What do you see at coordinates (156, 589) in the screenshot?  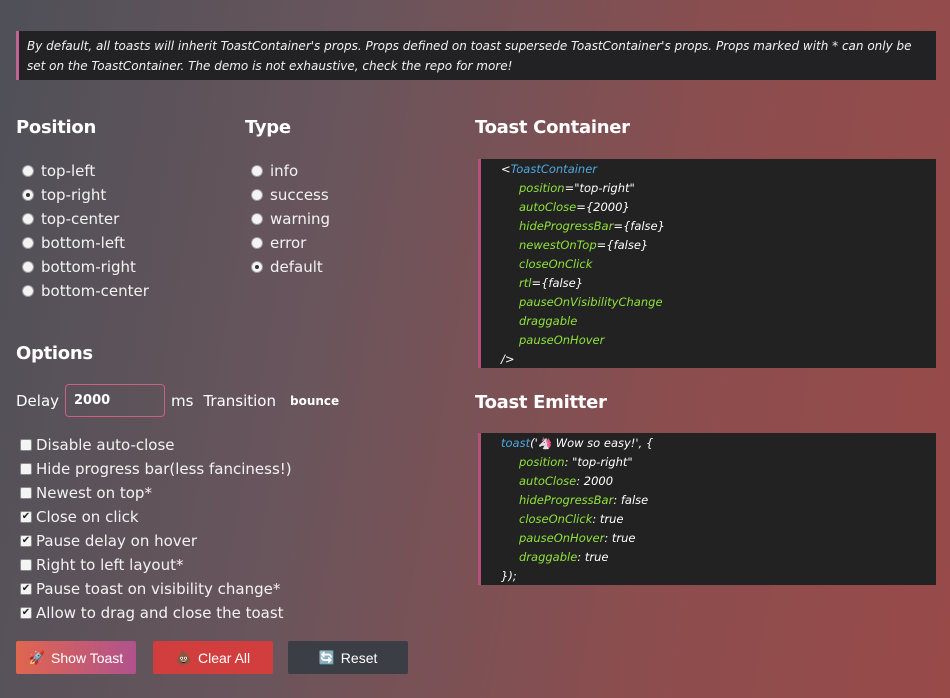 I see `checkbox-pause-on-visibility: ✔ Pause toast on visibility change*` at bounding box center [156, 589].